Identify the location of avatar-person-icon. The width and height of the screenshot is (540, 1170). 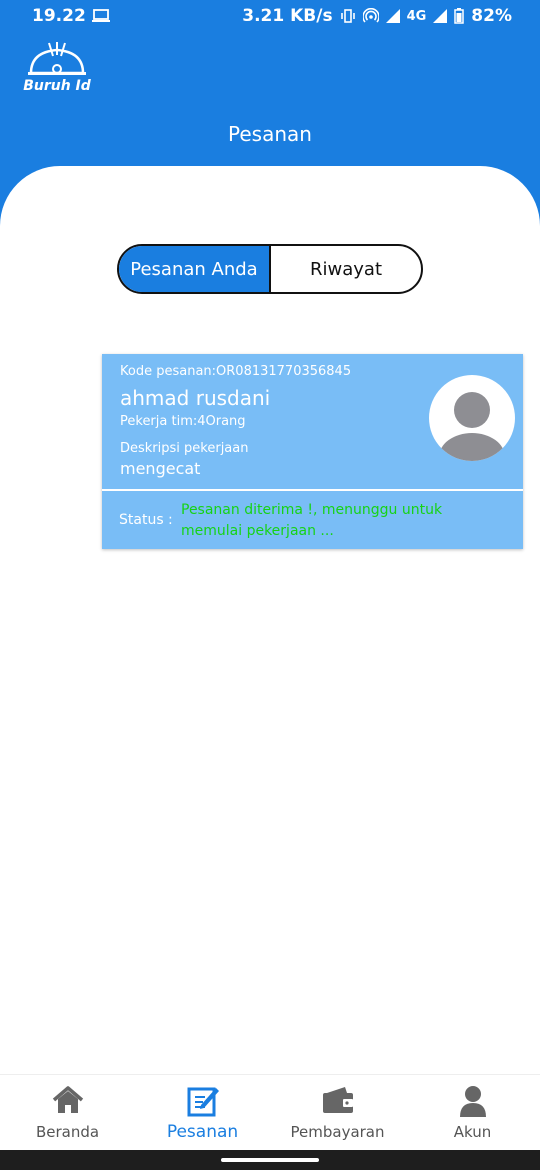
(472, 426).